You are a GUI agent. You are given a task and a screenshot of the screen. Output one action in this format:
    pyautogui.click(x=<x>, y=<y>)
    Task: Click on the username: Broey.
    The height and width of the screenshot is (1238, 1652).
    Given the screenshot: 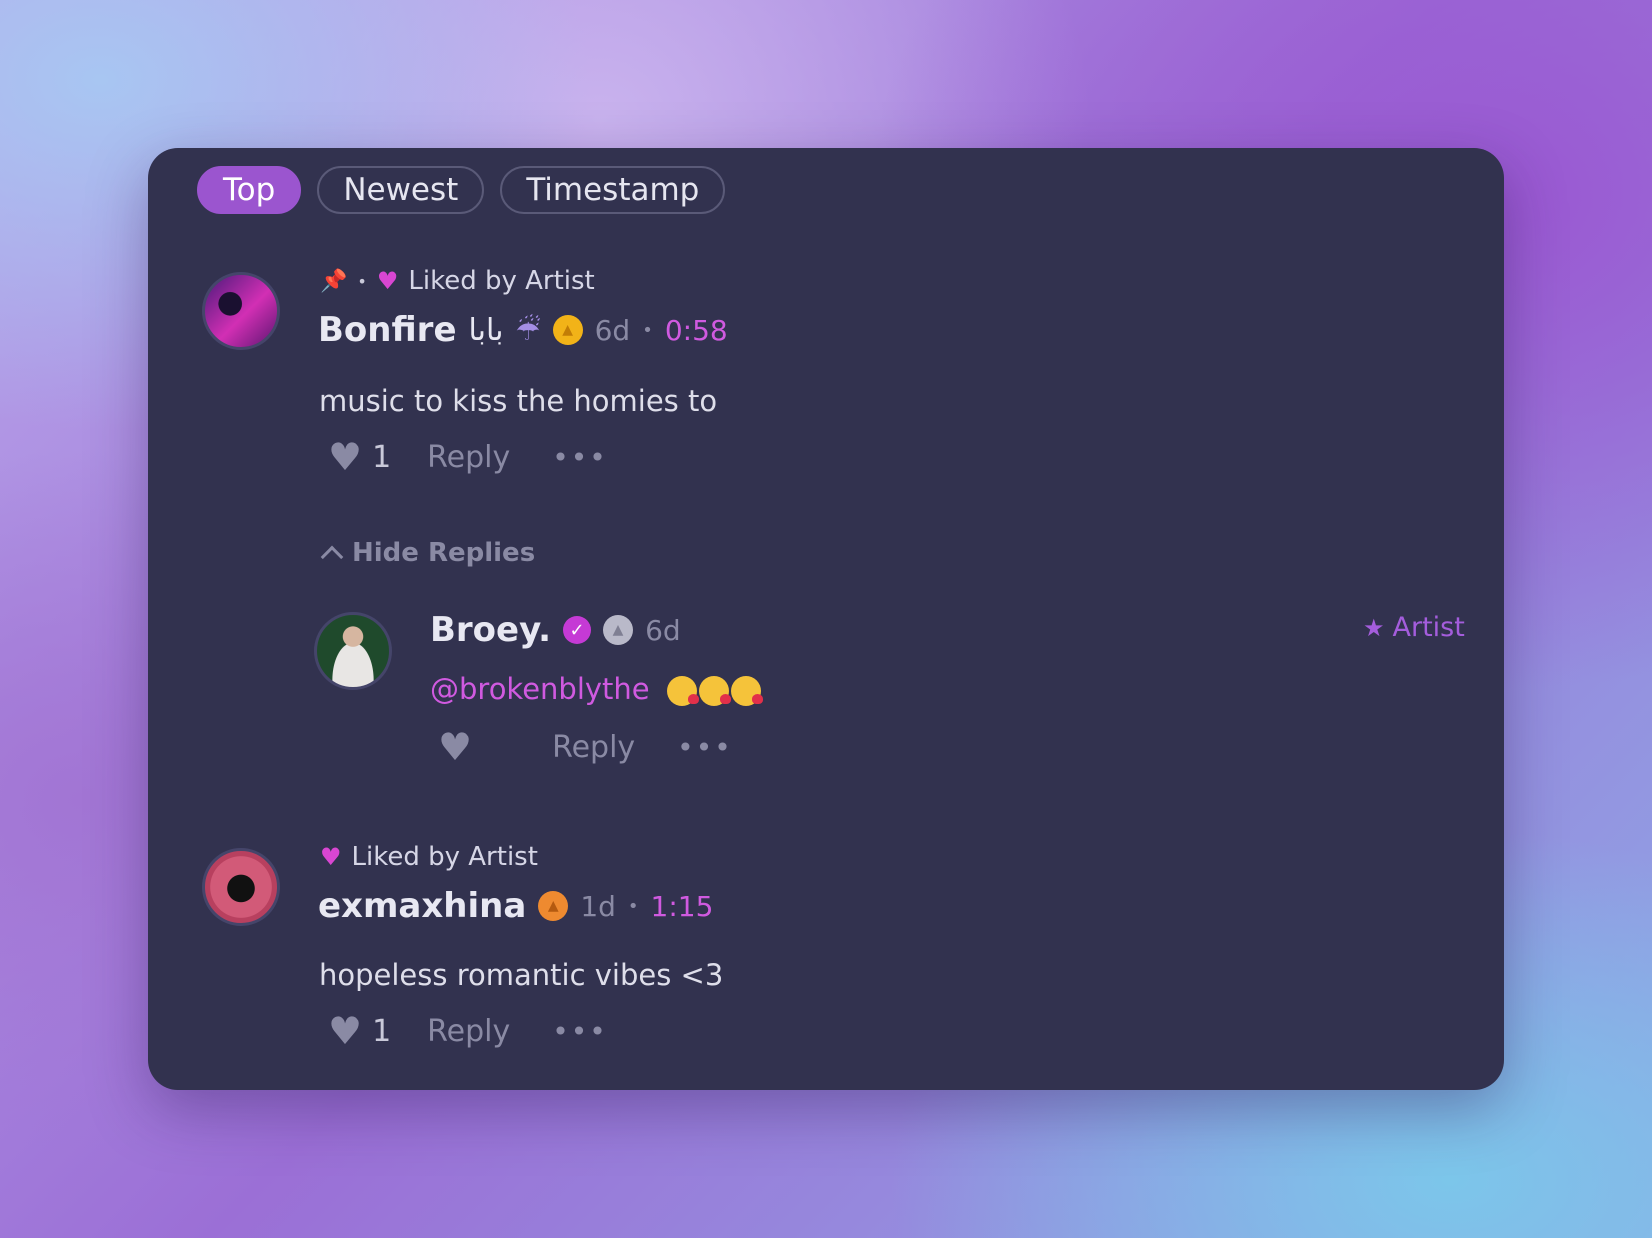 What is the action you would take?
    pyautogui.click(x=490, y=630)
    